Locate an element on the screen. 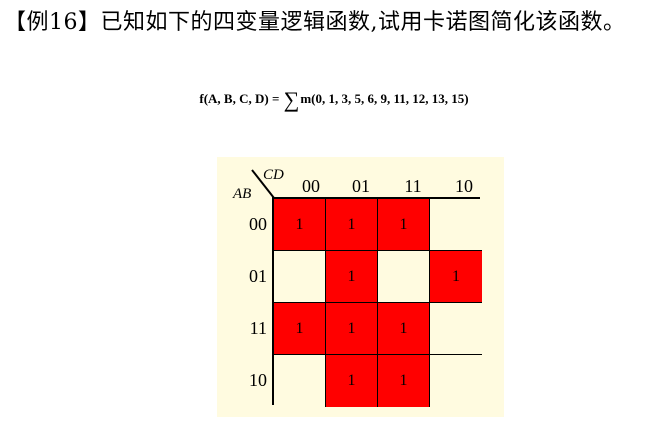 The height and width of the screenshot is (428, 668). kmap-cell-r3-c2: 1 is located at coordinates (404, 381).